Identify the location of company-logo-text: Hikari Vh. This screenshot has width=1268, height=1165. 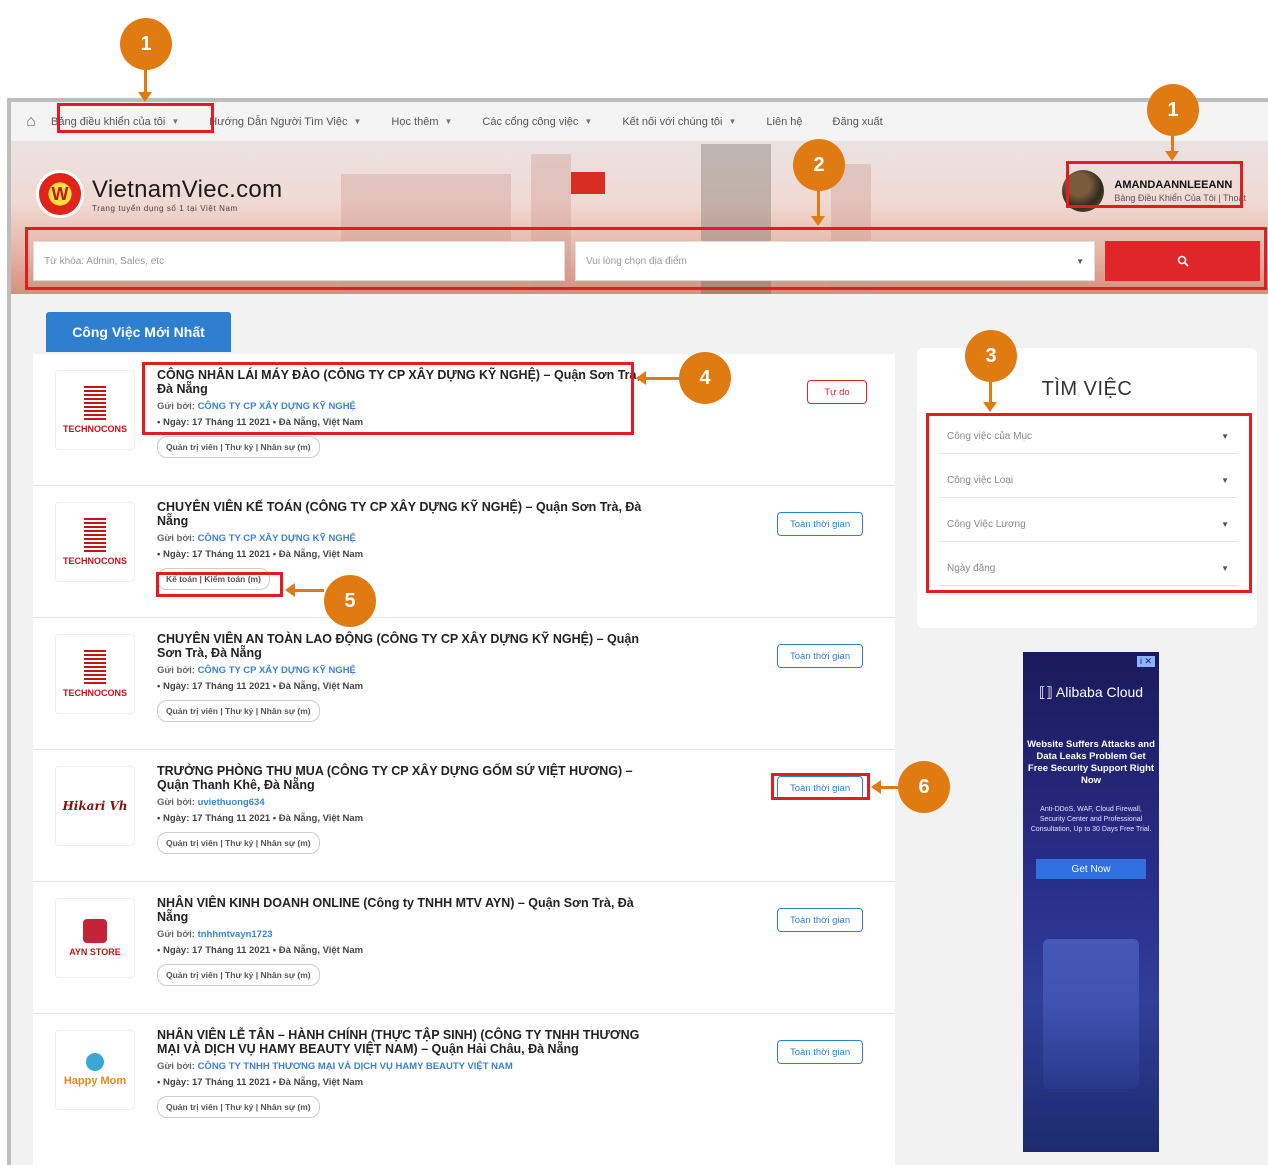
(95, 806).